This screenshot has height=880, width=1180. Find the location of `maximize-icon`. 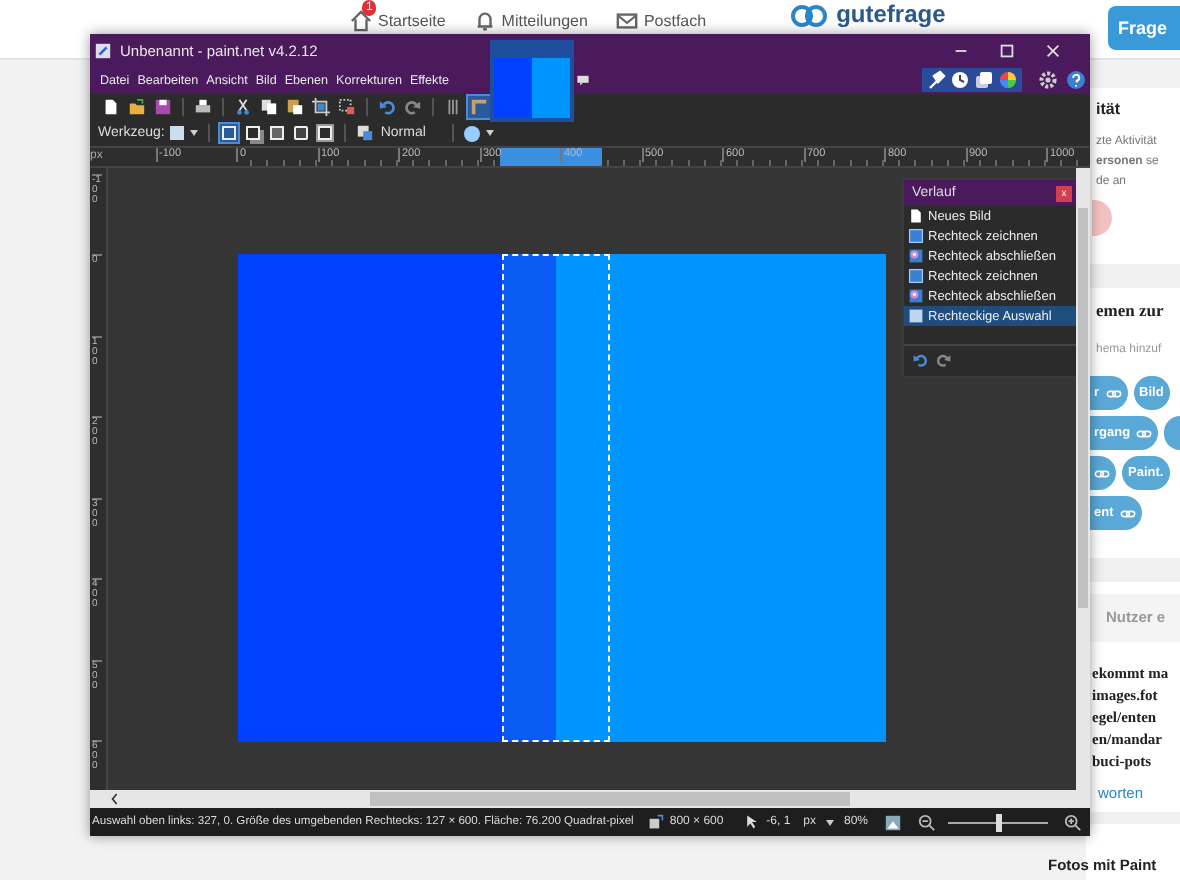

maximize-icon is located at coordinates (1007, 50).